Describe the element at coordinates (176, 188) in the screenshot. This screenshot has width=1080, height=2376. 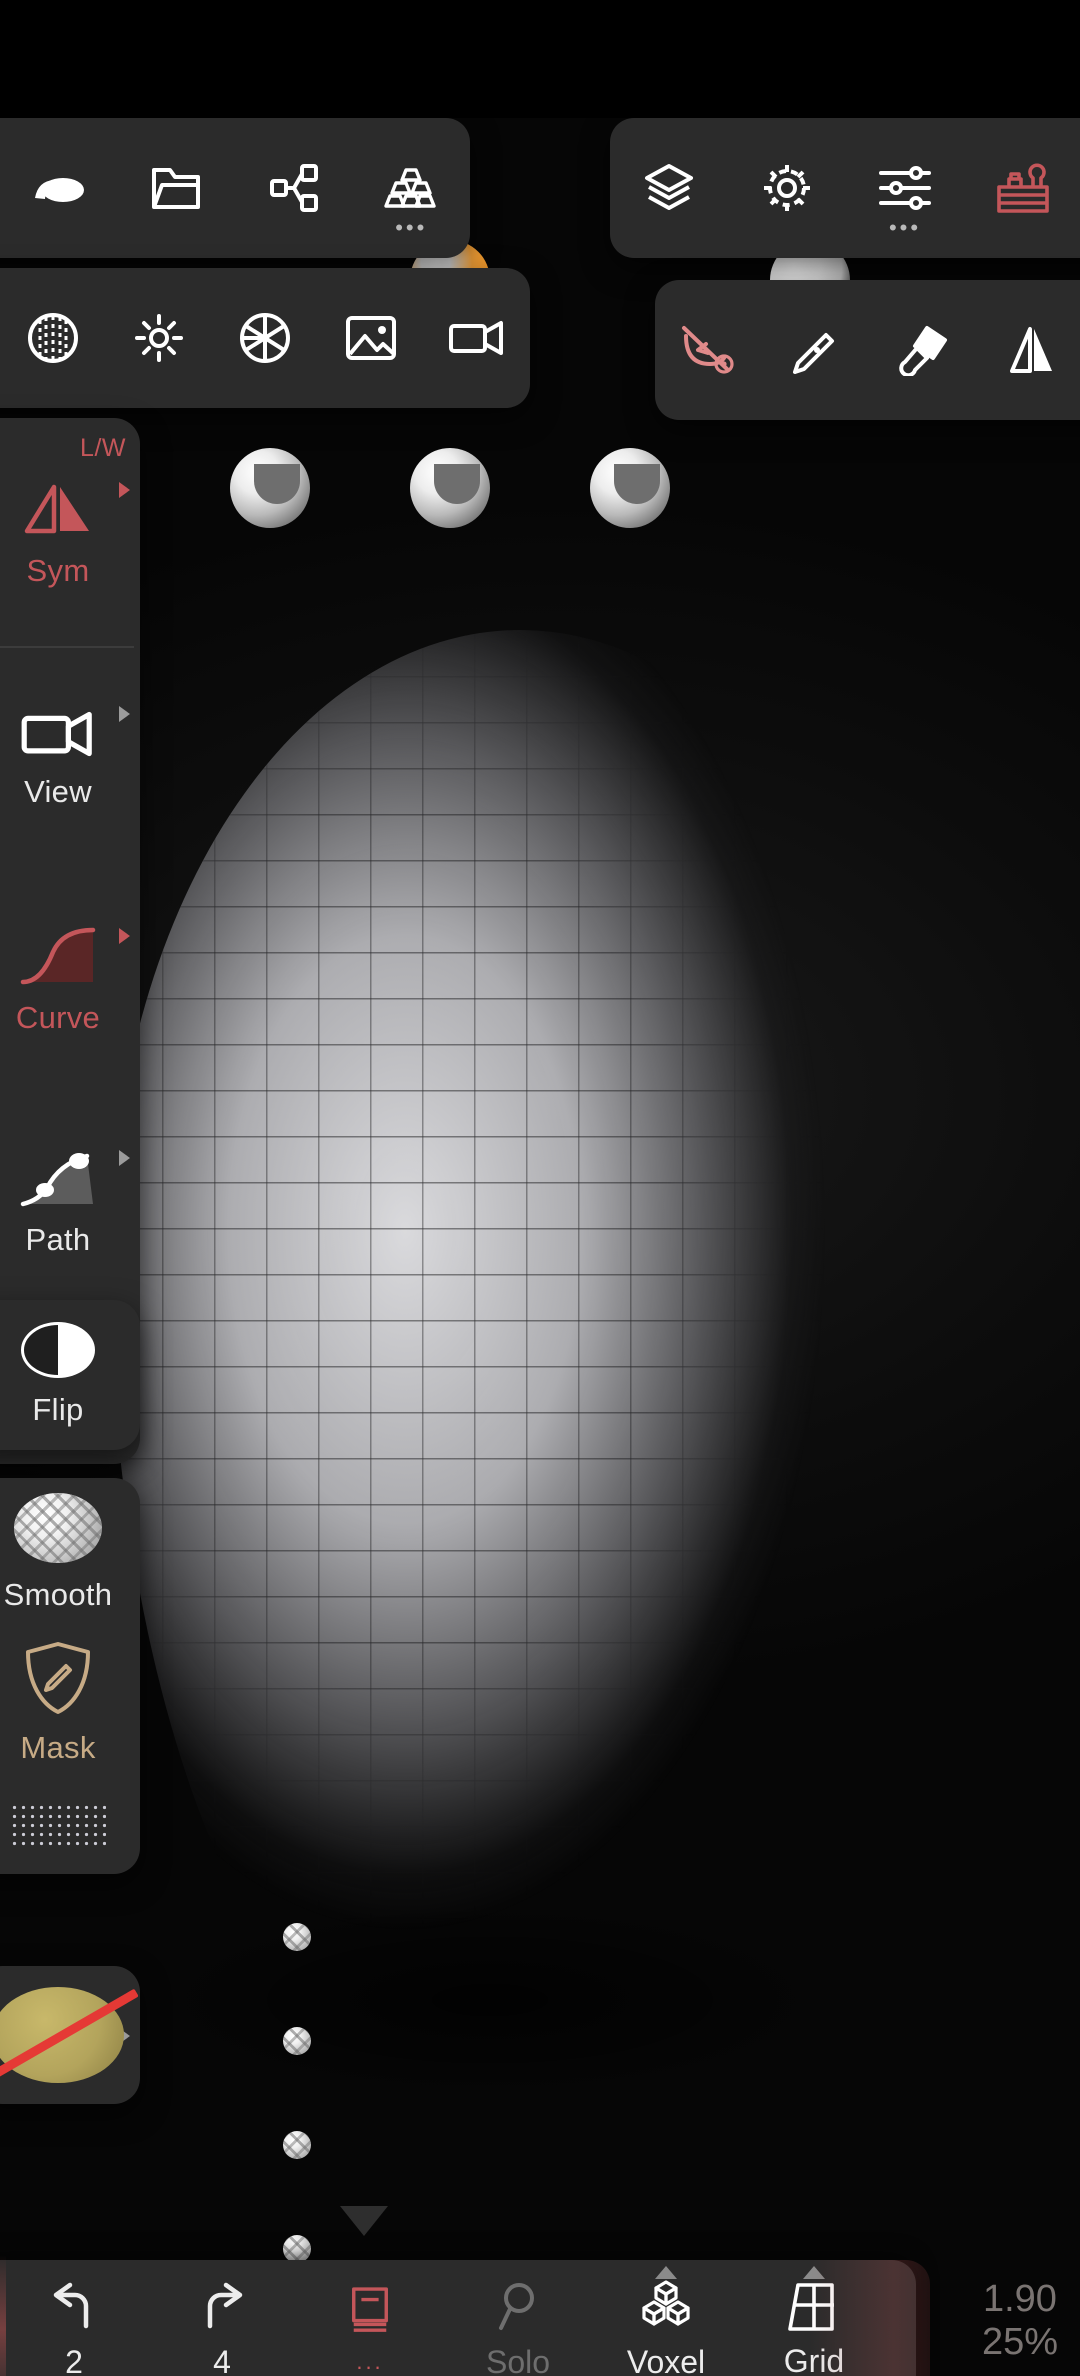
I see `folder-icon` at that location.